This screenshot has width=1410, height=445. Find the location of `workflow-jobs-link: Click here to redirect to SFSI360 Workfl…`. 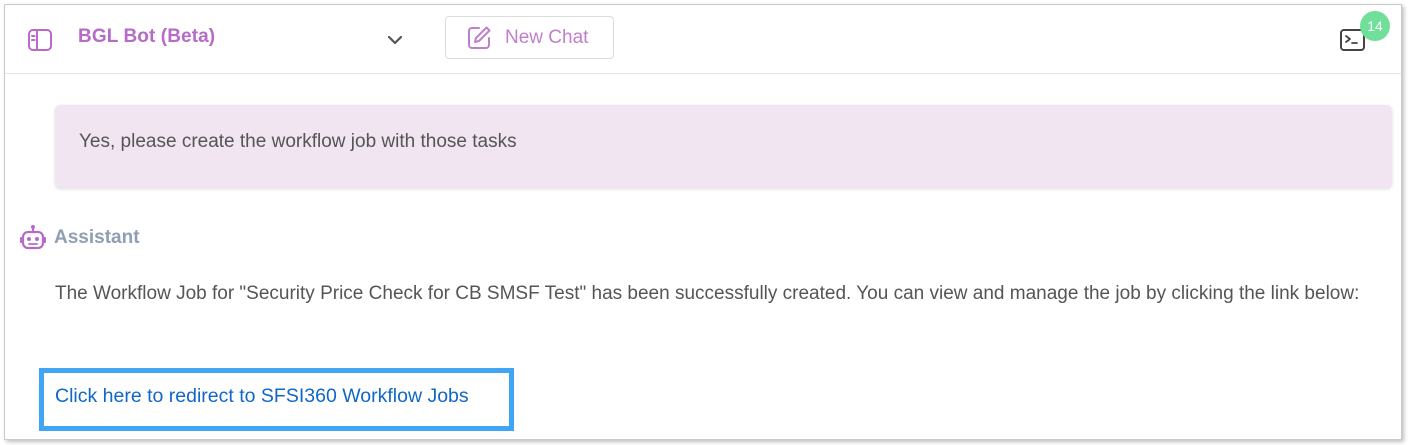

workflow-jobs-link: Click here to redirect to SFSI360 Workfl… is located at coordinates (276, 399).